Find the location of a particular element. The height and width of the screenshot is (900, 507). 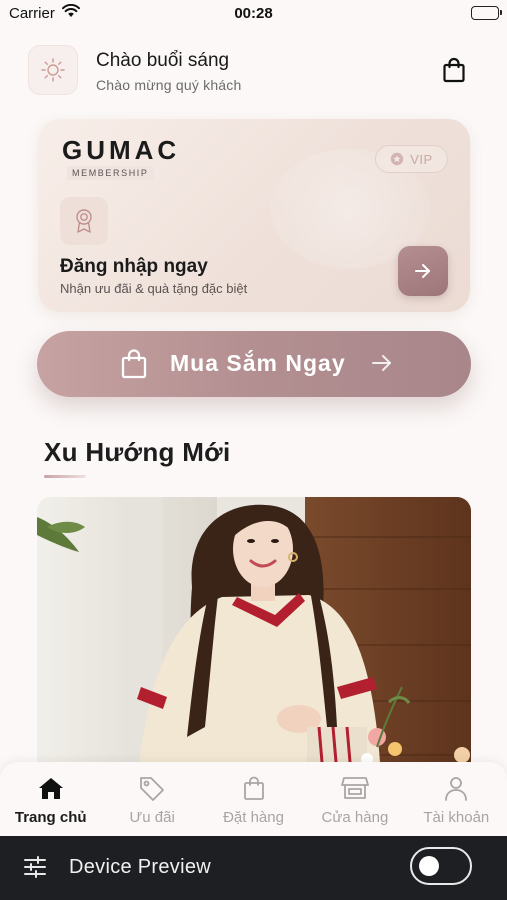

vip-badge: VIP is located at coordinates (411, 159).